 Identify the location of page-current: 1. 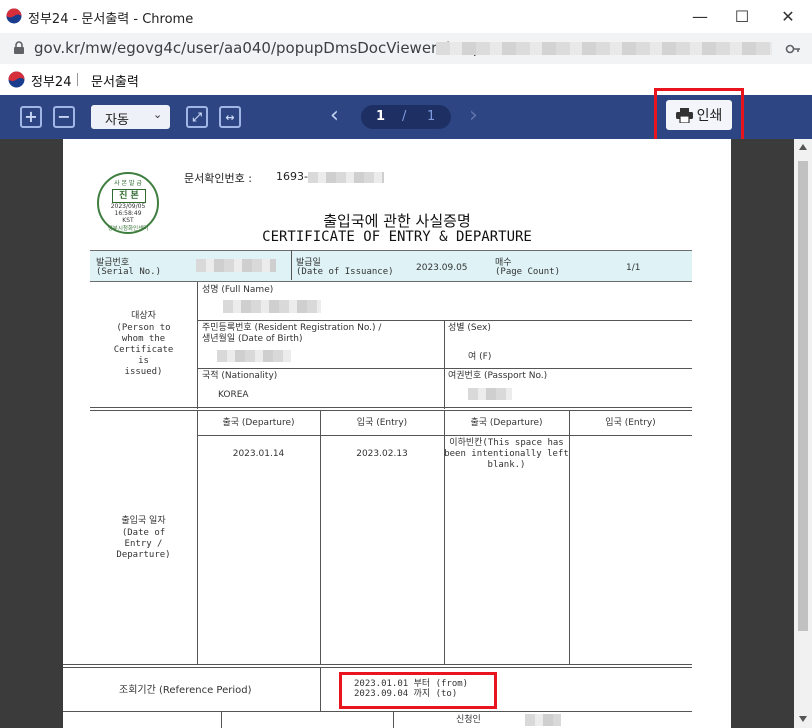
(380, 116).